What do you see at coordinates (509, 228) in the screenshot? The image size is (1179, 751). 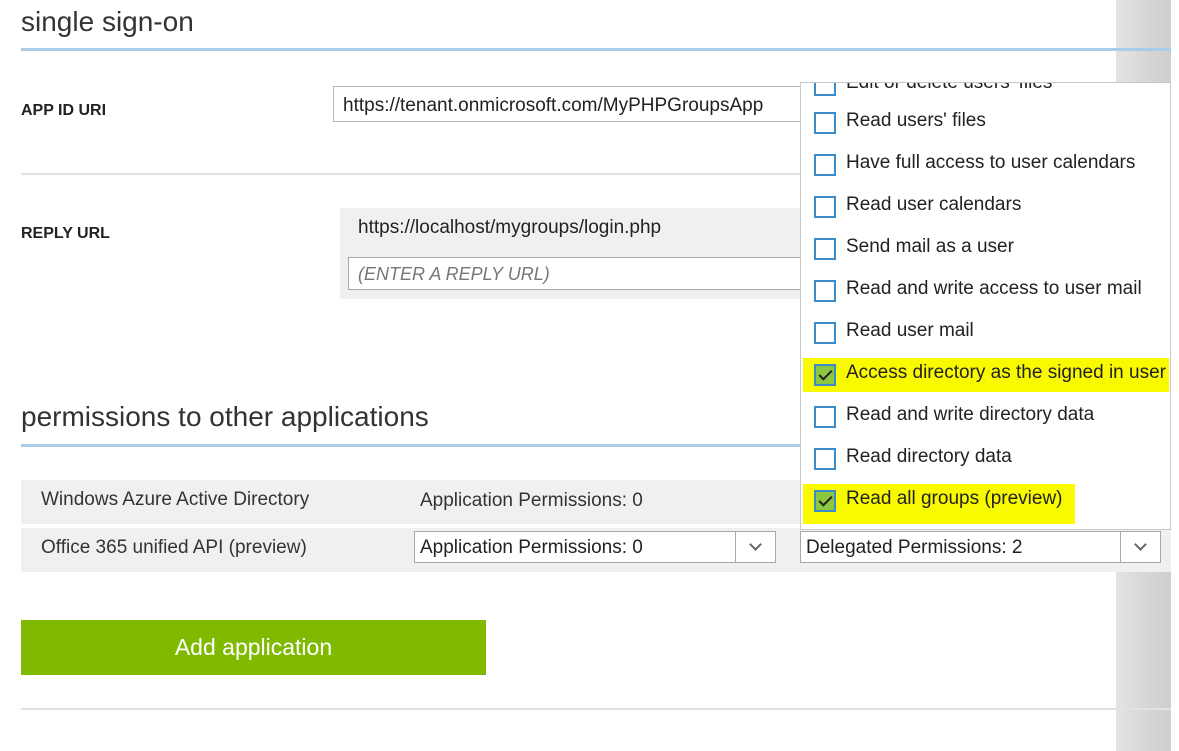 I see `reply-url-value: https://localhost/mygroups/login.php` at bounding box center [509, 228].